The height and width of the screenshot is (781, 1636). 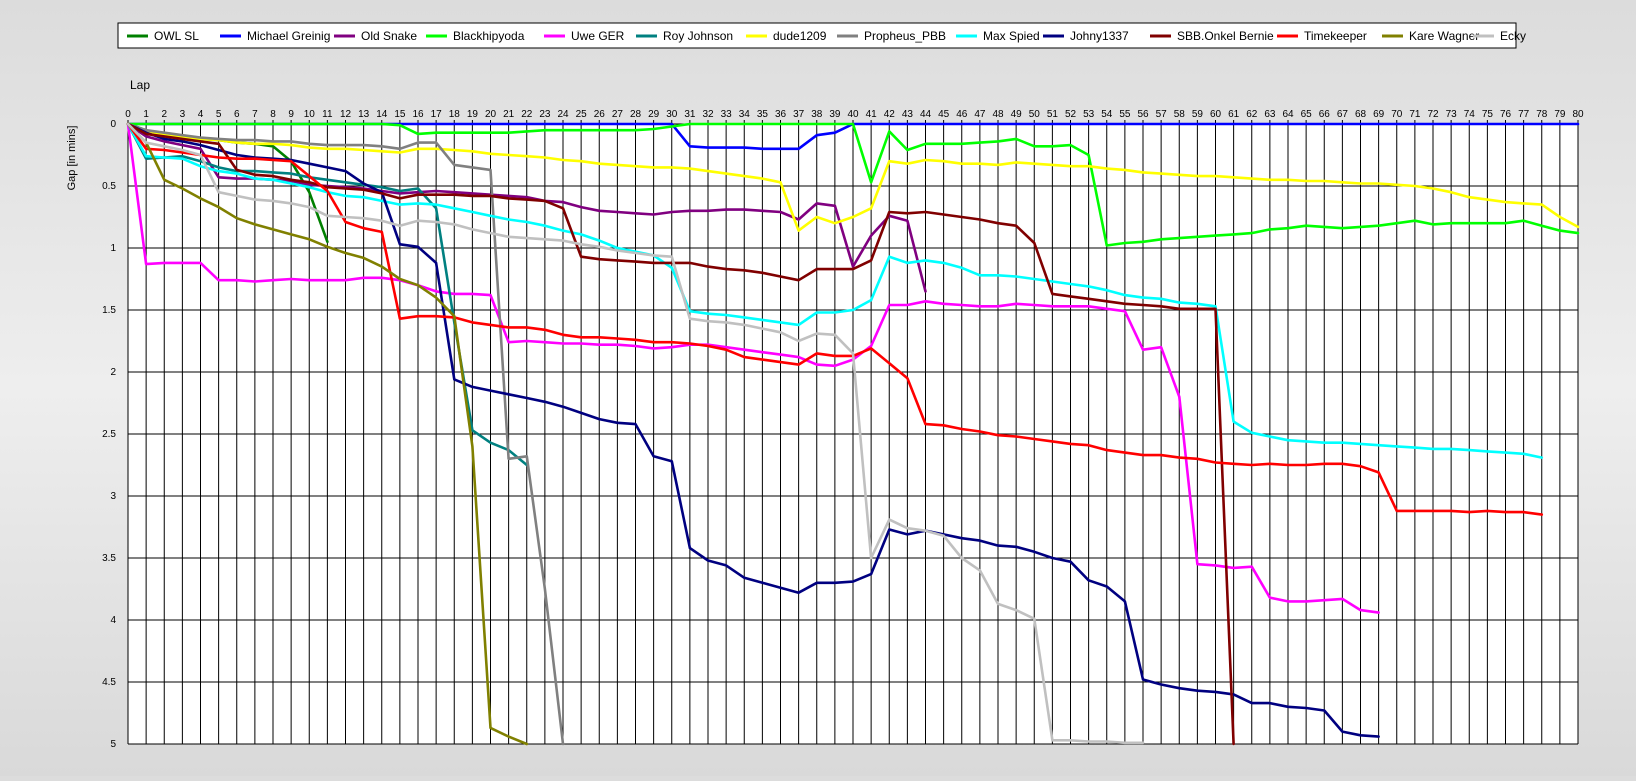 I want to click on x-tick-label: 3, so click(x=183, y=114).